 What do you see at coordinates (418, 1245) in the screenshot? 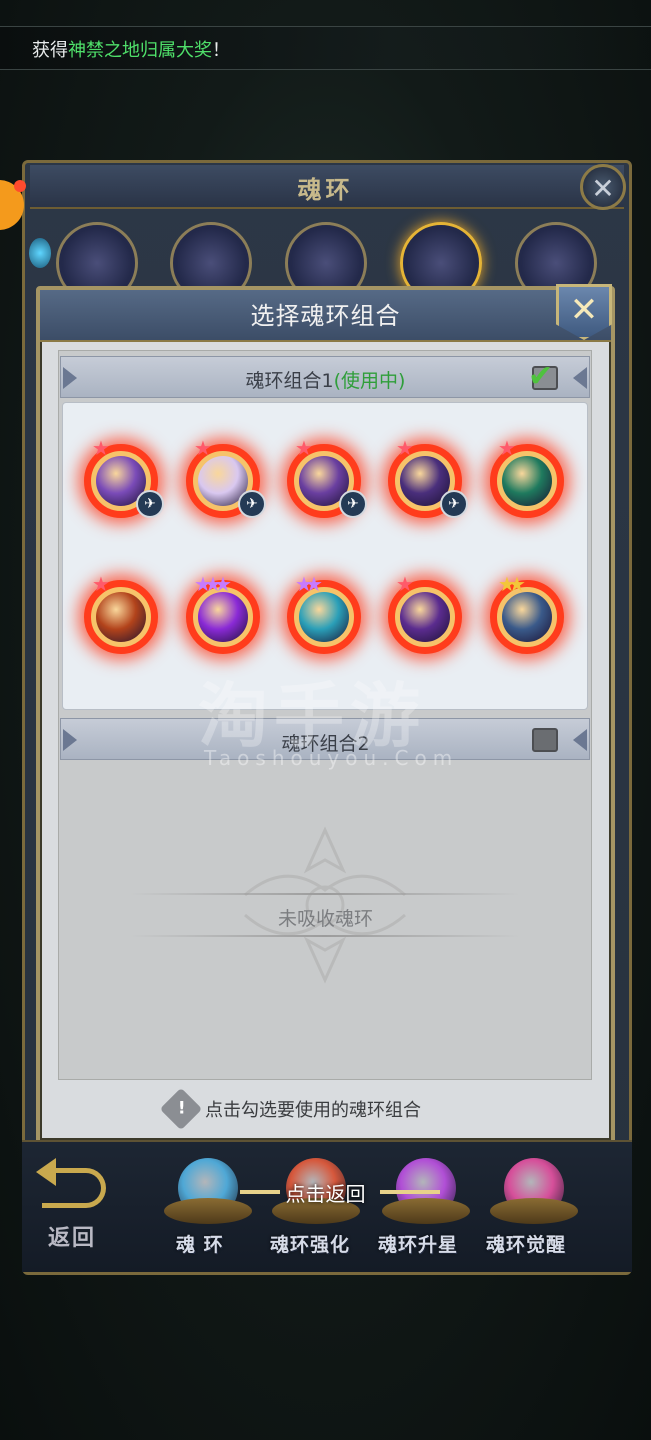
I see `tab-label-star-up: 魂环升星` at bounding box center [418, 1245].